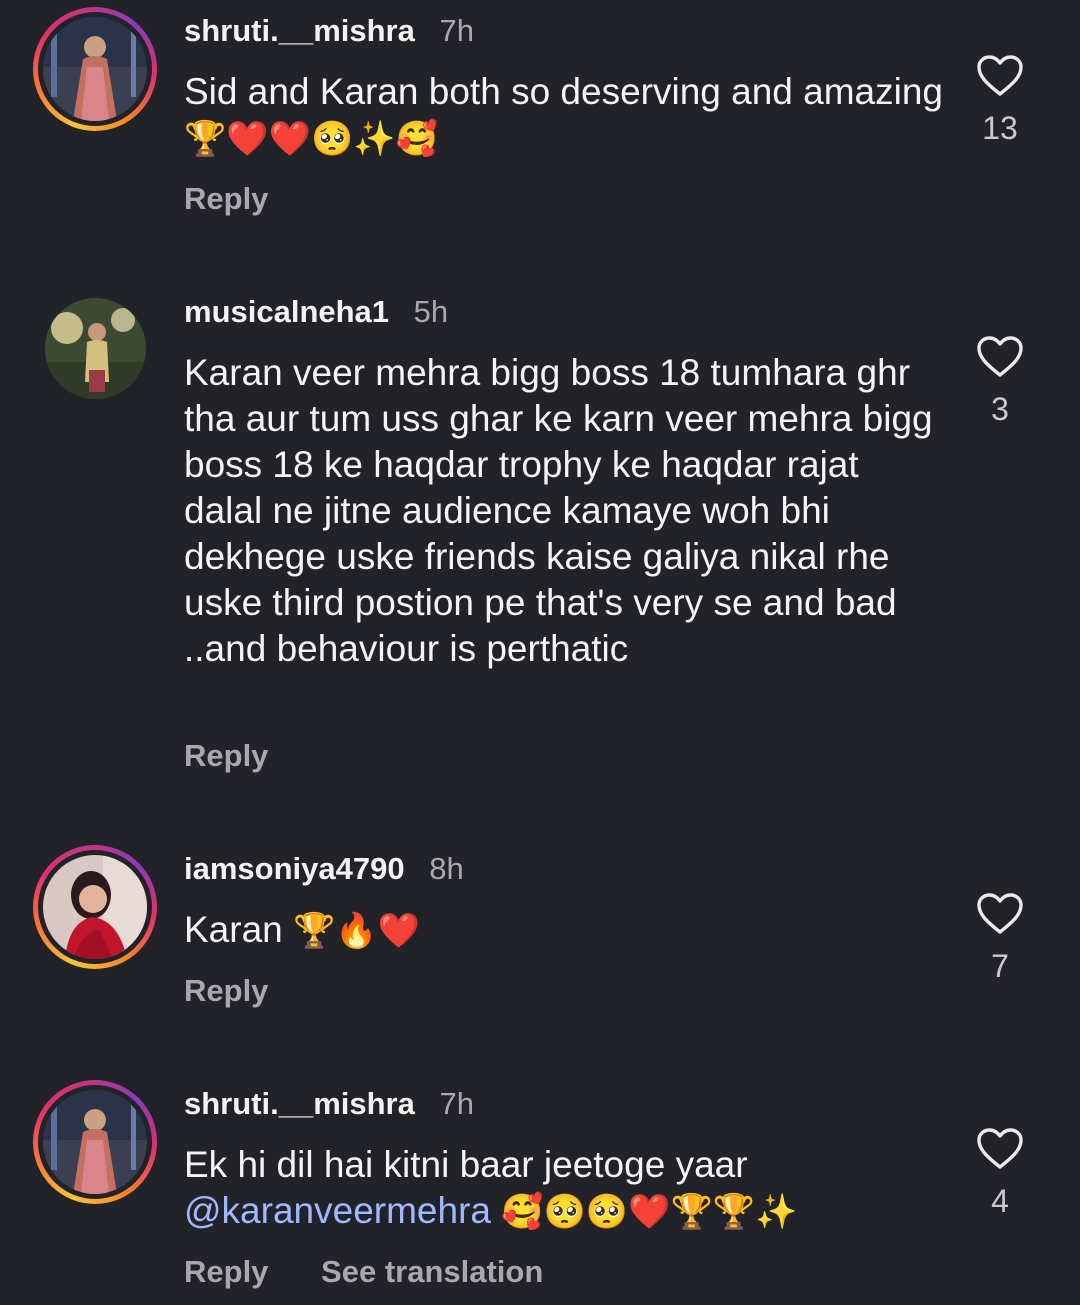 The image size is (1080, 1305). I want to click on comment-username: musicalneha1, so click(286, 311).